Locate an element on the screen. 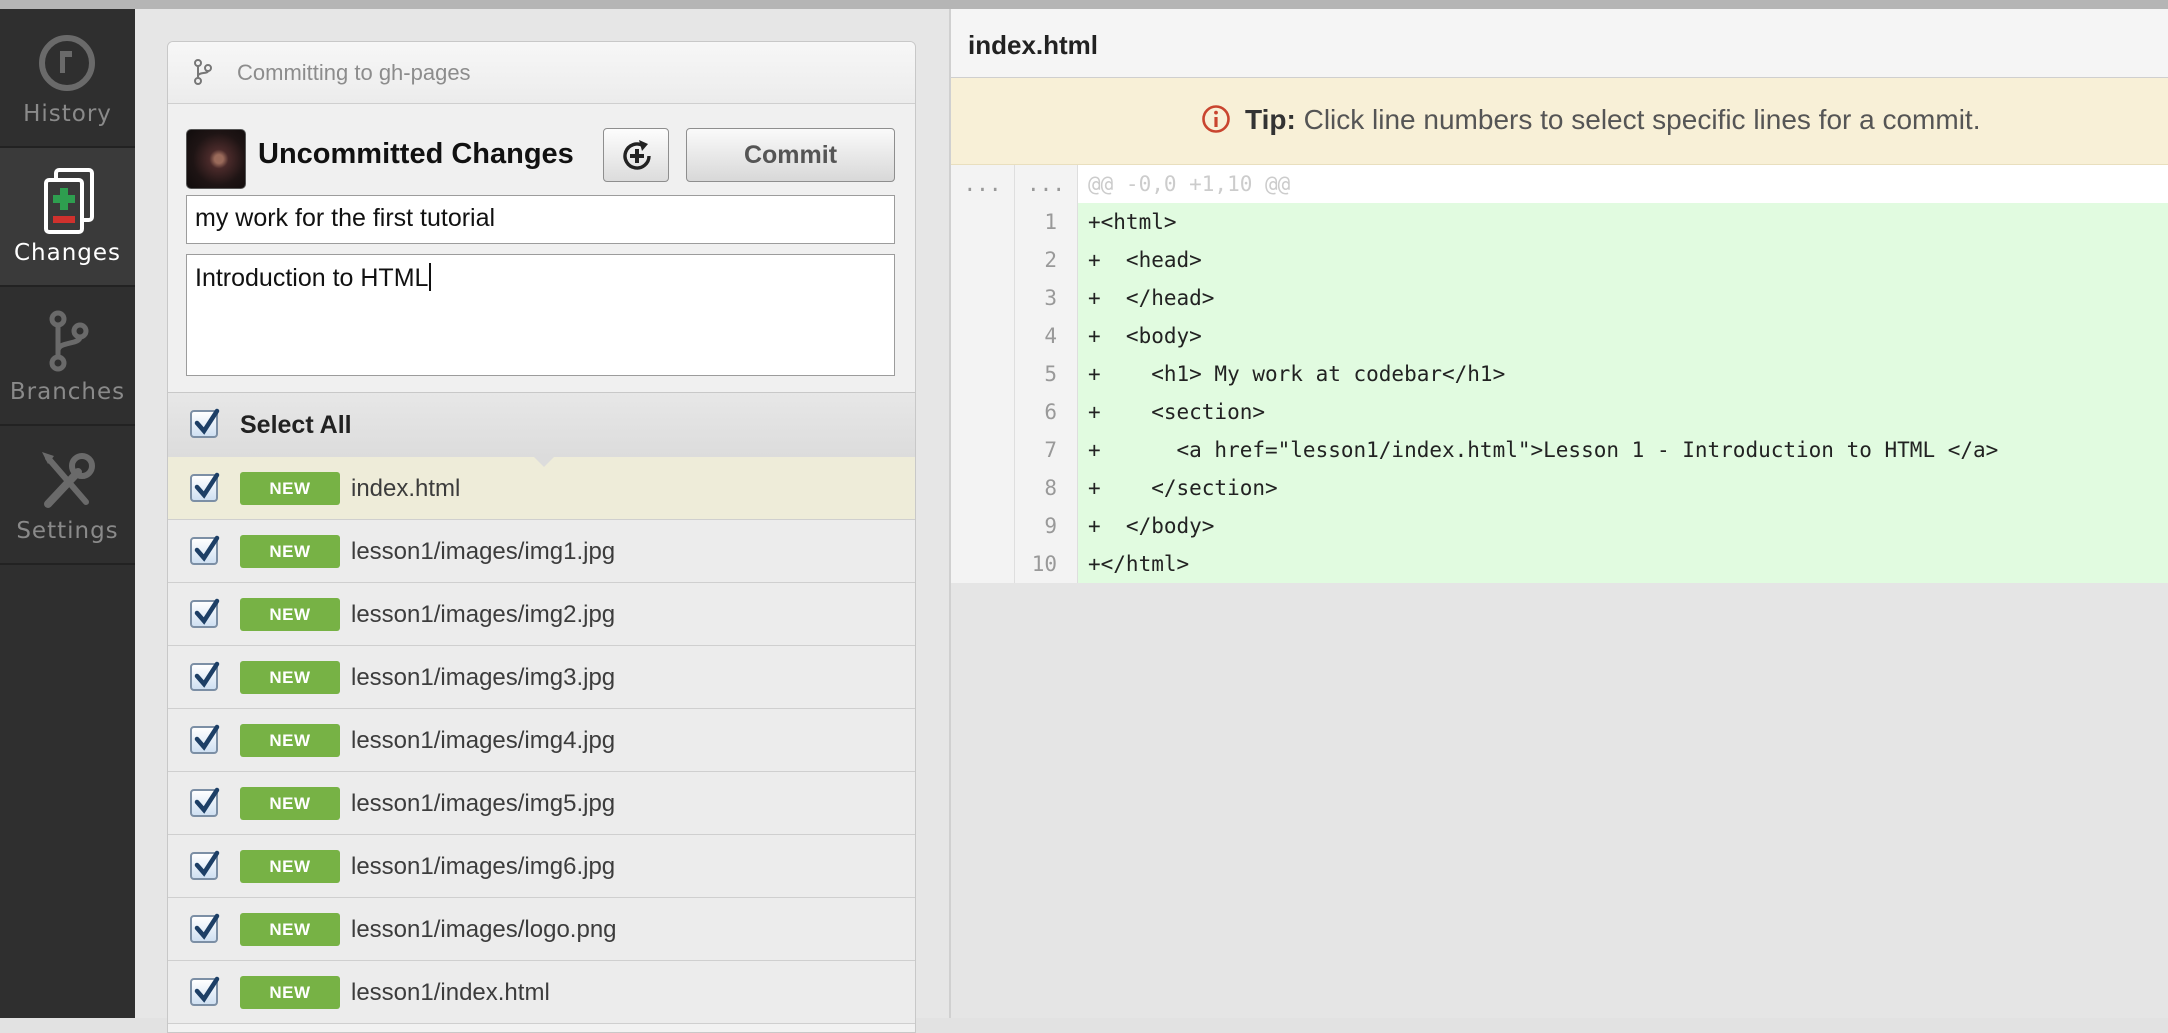 The height and width of the screenshot is (1033, 2168). diff-line-text: + <head> is located at coordinates (1145, 260).